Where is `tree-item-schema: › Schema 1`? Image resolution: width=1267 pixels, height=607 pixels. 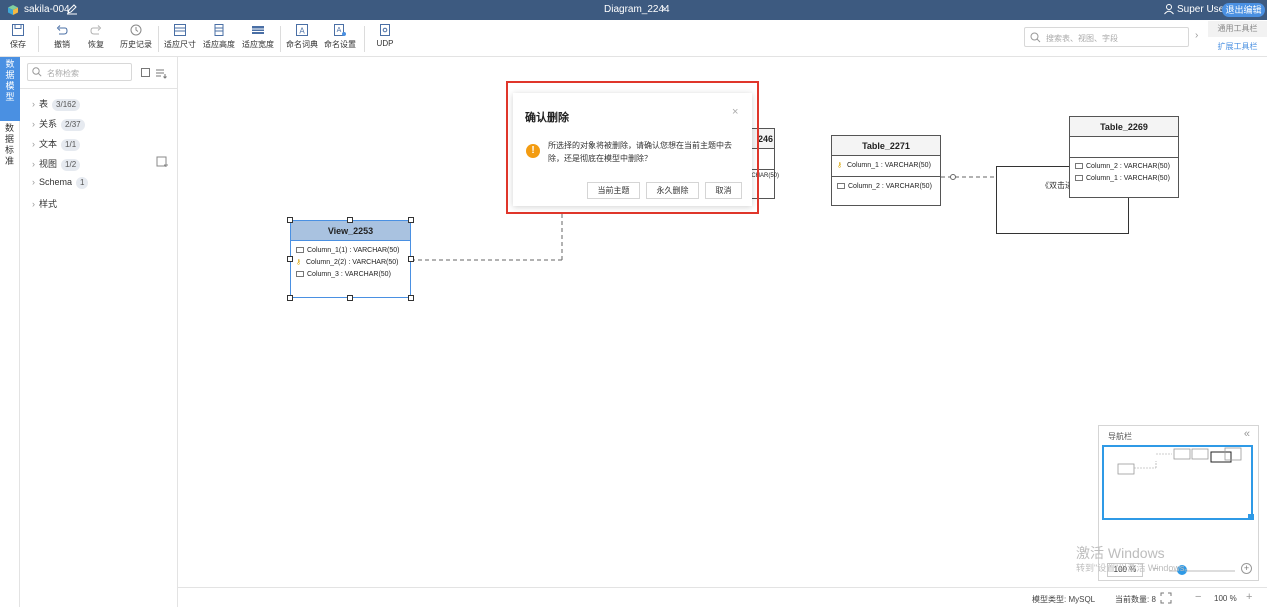
tree-item-schema: › Schema 1 is located at coordinates (60, 184).